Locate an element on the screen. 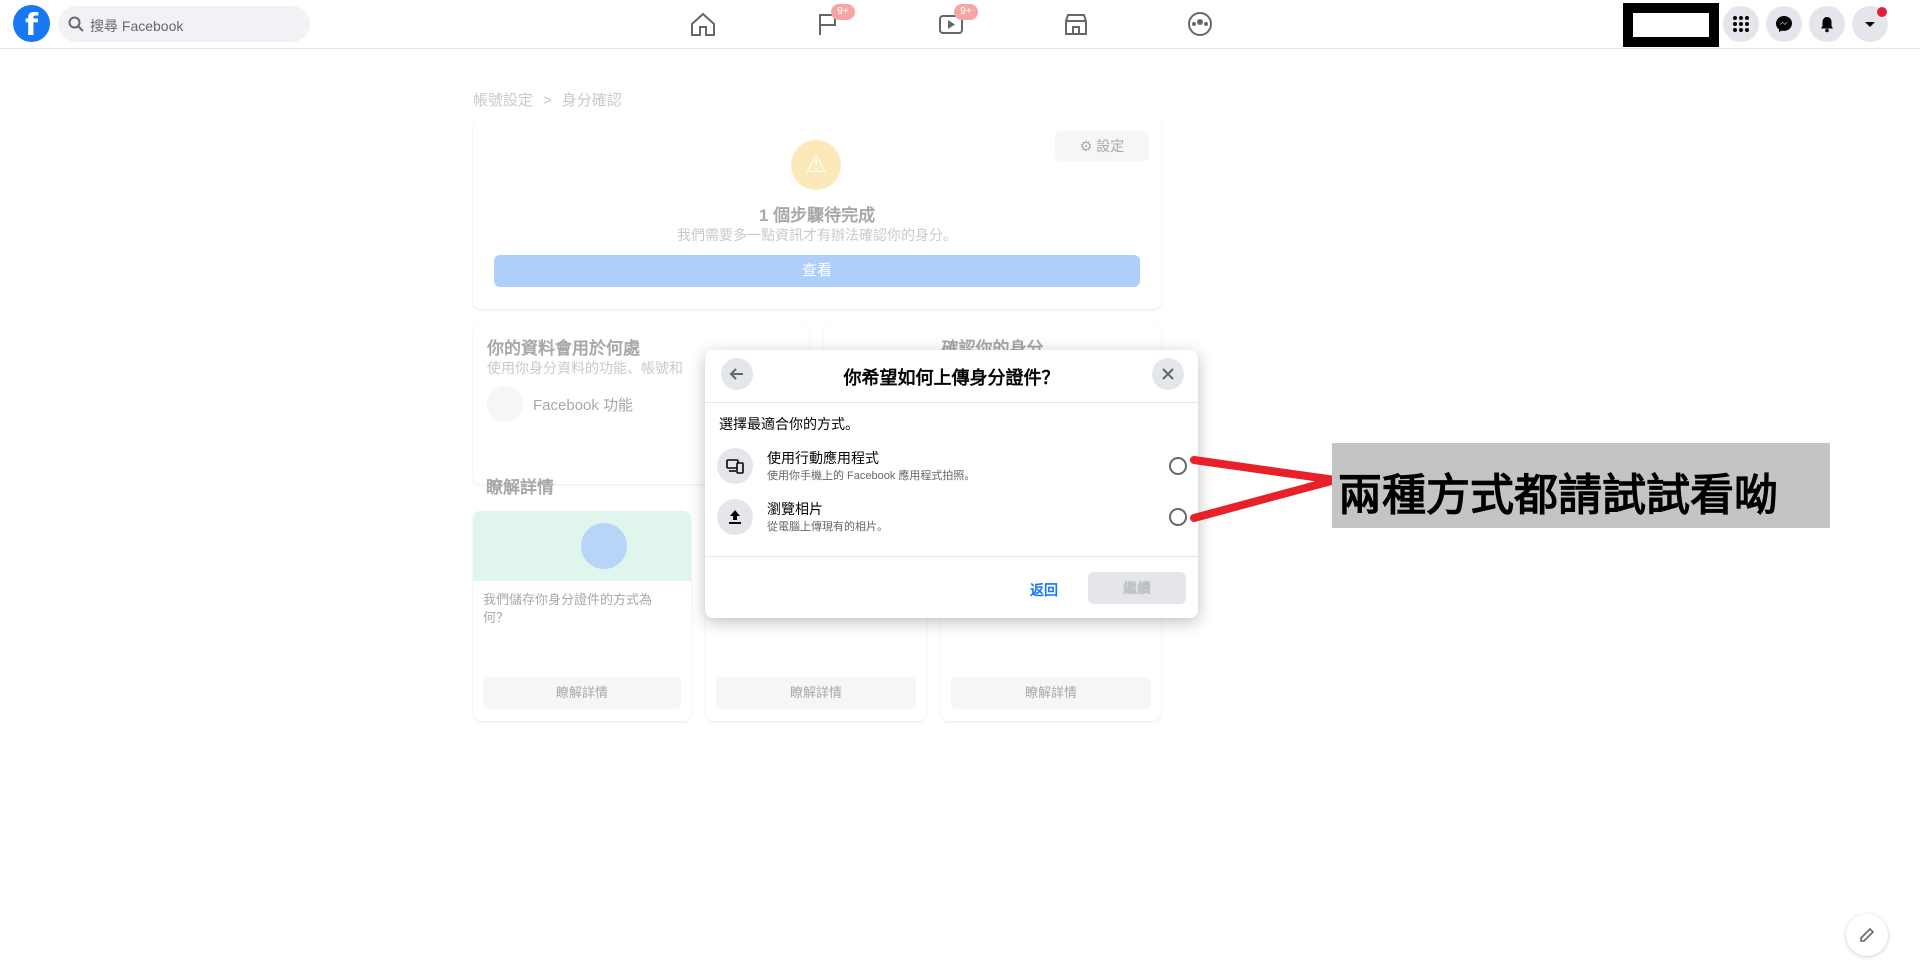 The height and width of the screenshot is (968, 1920). dialog-header: 你希望如何上傳身分證件？ is located at coordinates (951, 376).